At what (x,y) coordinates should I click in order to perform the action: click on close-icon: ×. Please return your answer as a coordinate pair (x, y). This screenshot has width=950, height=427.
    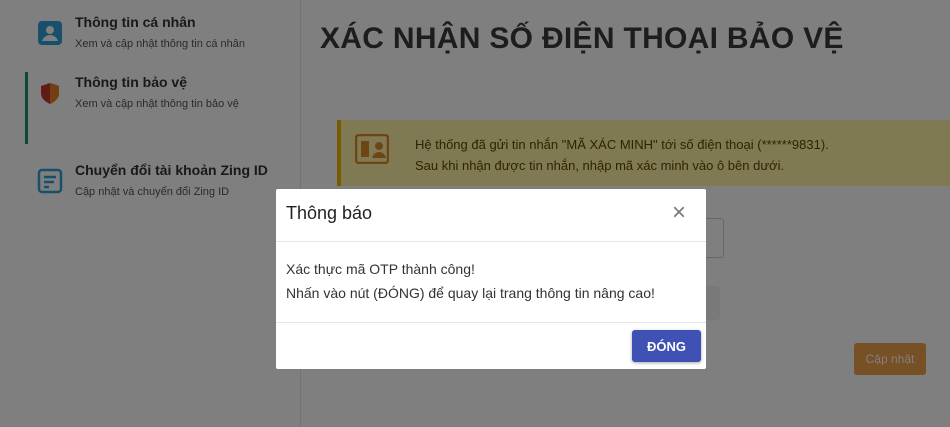
    Looking at the image, I should click on (679, 213).